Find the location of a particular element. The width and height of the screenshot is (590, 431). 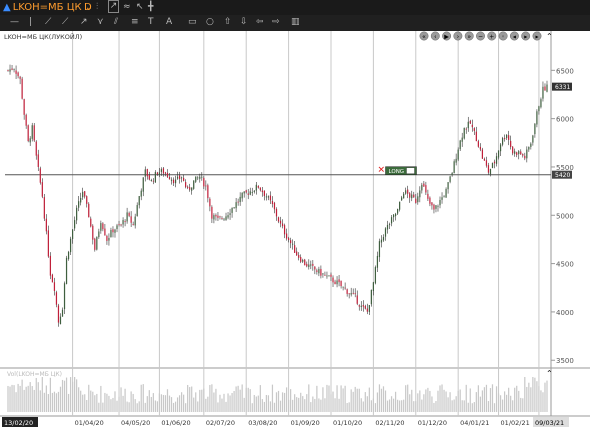

text-icon: T is located at coordinates (151, 22).